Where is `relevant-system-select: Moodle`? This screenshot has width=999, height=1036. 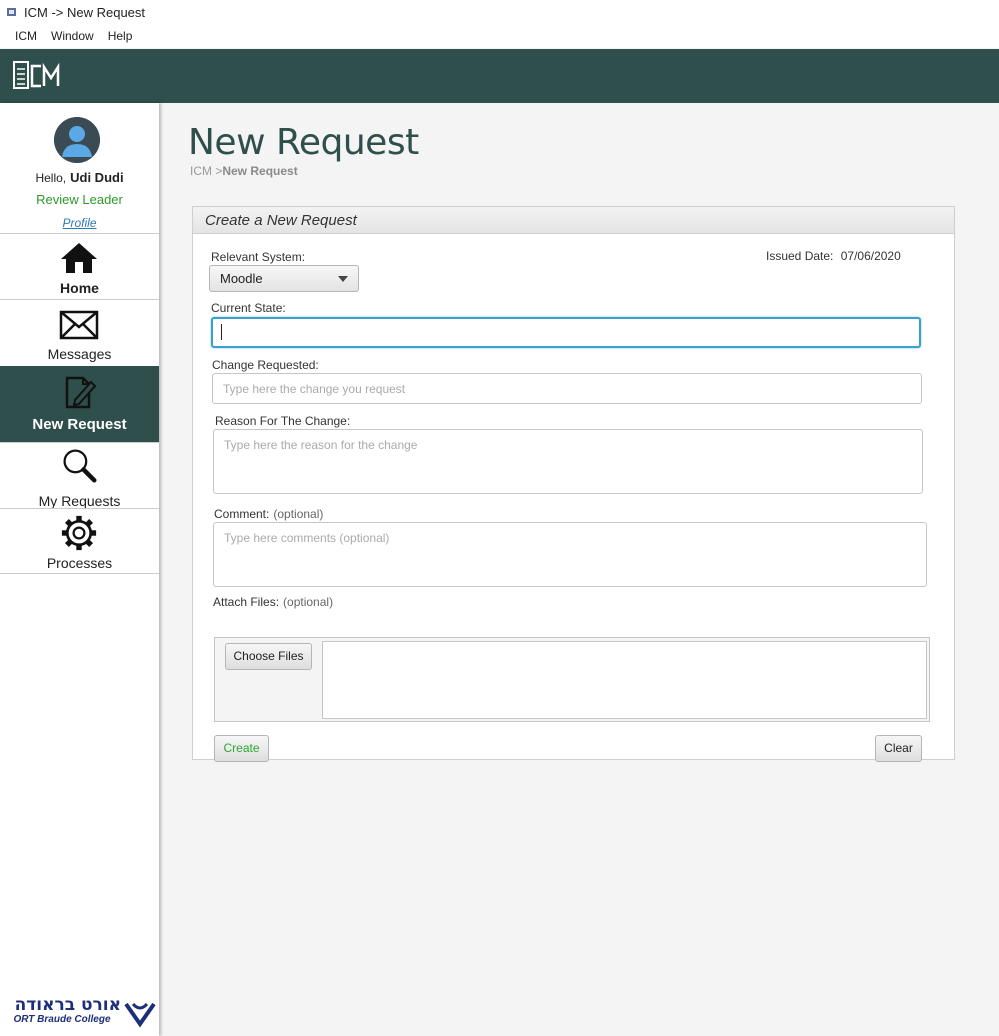 relevant-system-select: Moodle is located at coordinates (284, 278).